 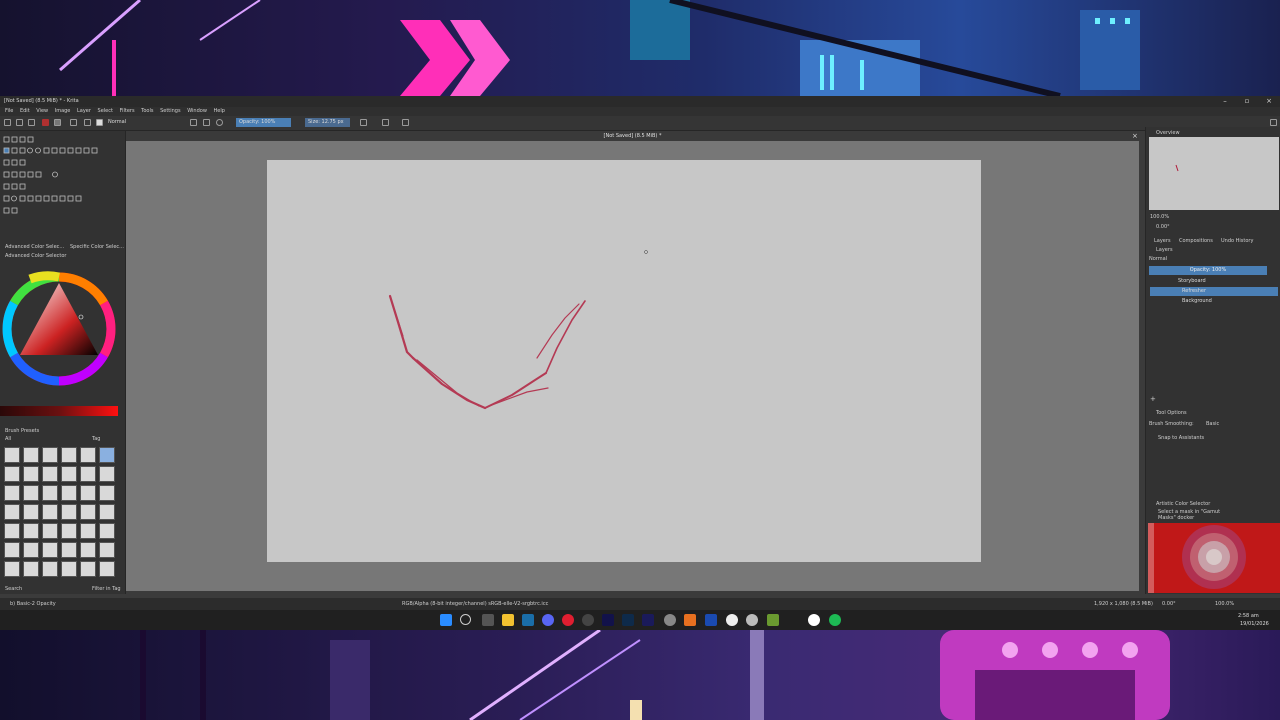 I want to click on minimize-button: –, so click(x=1225, y=101).